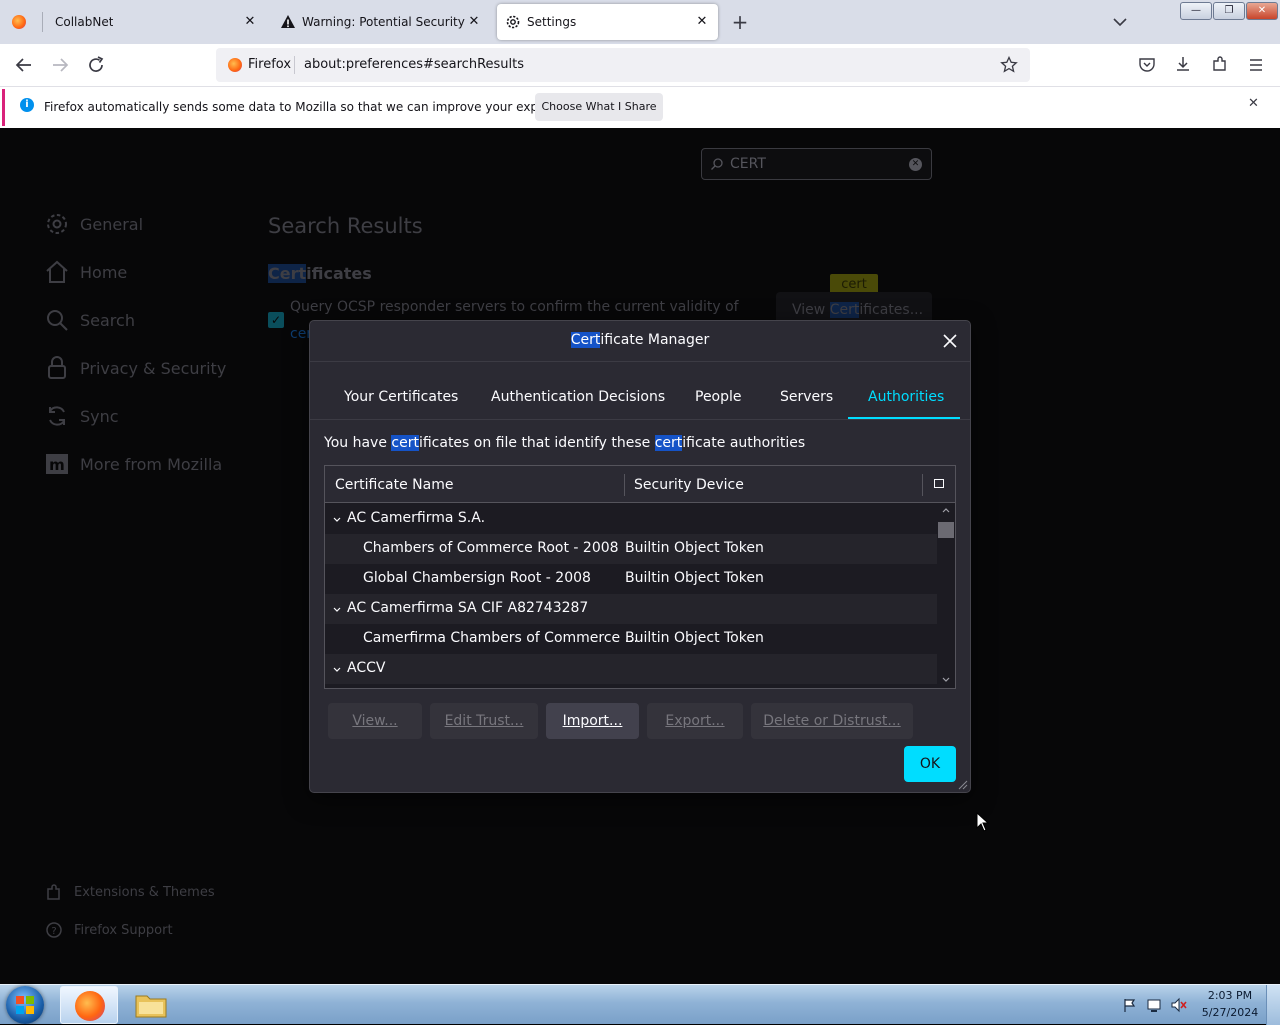  Describe the element at coordinates (133, 22) in the screenshot. I see `tab-collabnet: CollabNet ✕` at that location.